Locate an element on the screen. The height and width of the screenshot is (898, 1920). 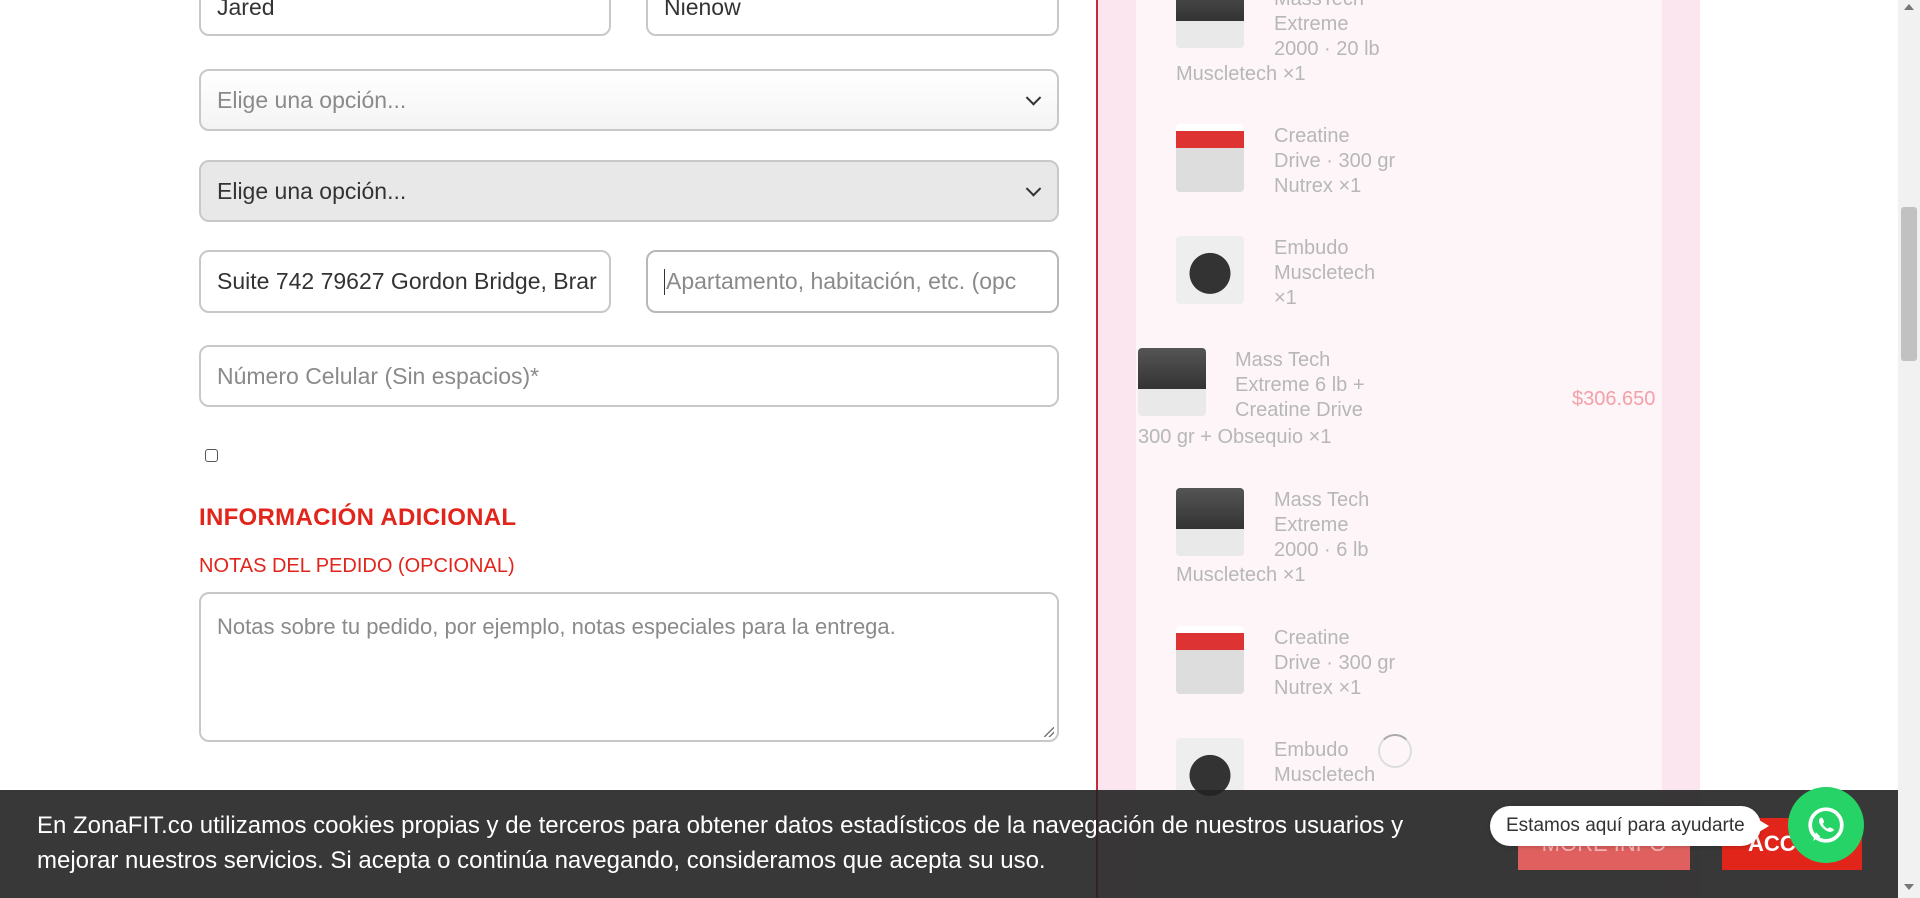
loading-spinner-icon is located at coordinates (1395, 751).